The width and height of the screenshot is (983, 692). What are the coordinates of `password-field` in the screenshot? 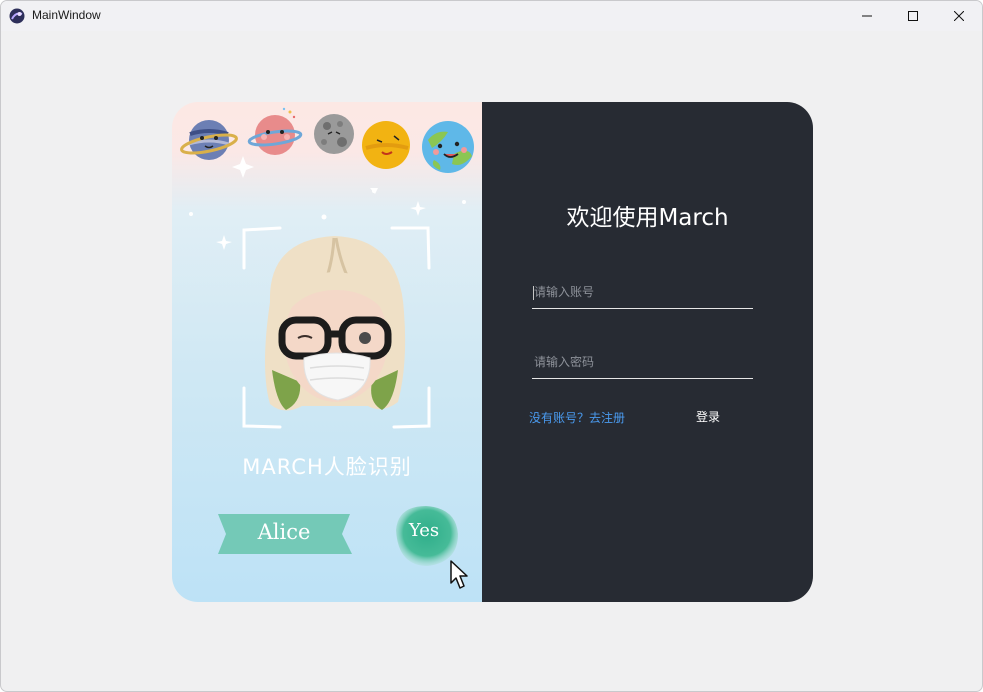 It's located at (642, 363).